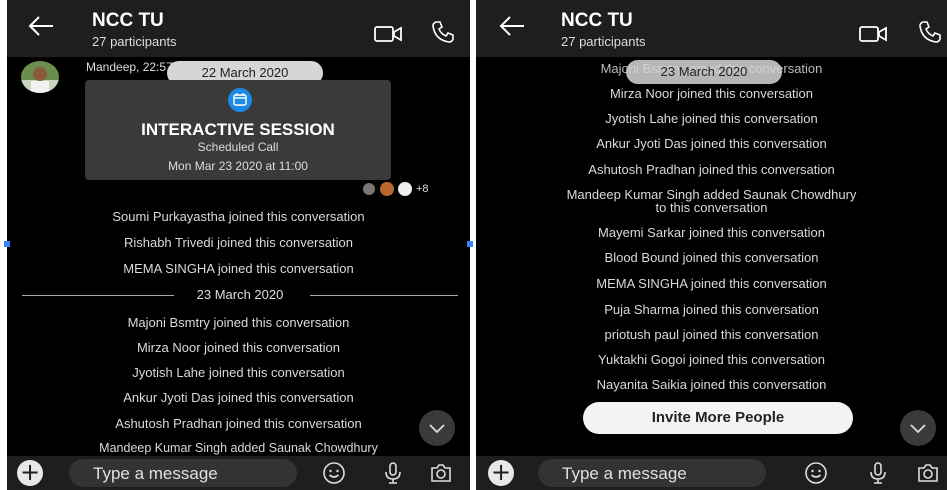  I want to click on call-card-title: INTERACTIVE SESSION, so click(238, 129).